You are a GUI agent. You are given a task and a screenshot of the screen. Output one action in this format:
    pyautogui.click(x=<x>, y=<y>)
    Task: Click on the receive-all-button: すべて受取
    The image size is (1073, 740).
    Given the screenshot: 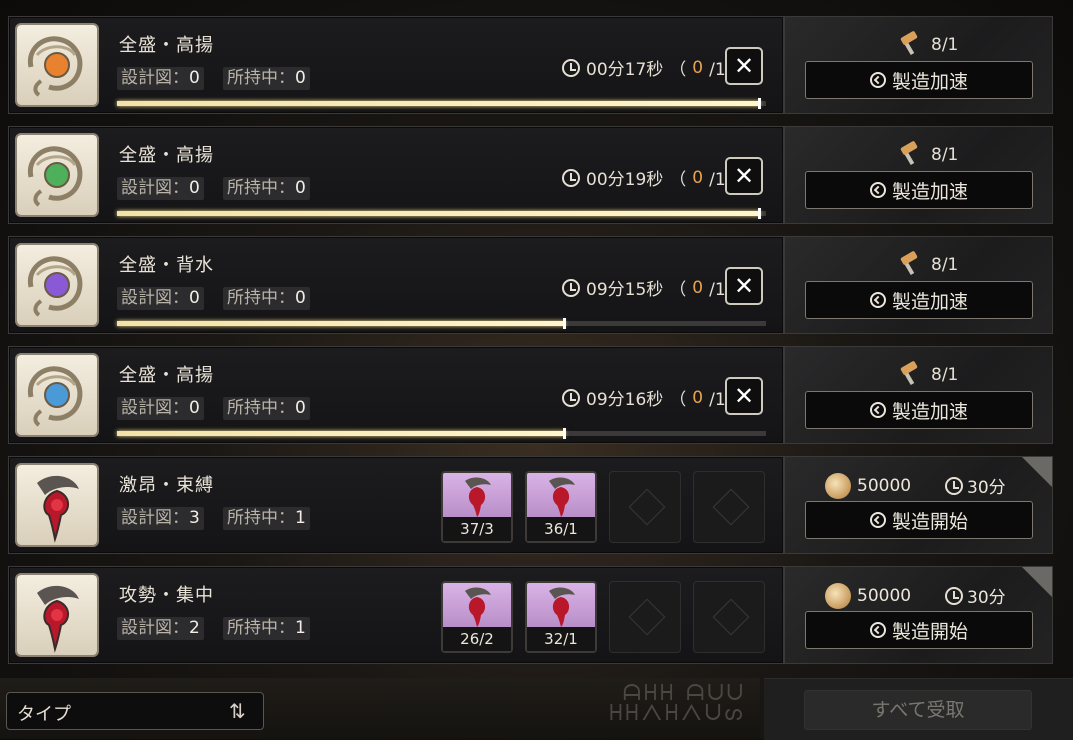 What is the action you would take?
    pyautogui.click(x=918, y=710)
    